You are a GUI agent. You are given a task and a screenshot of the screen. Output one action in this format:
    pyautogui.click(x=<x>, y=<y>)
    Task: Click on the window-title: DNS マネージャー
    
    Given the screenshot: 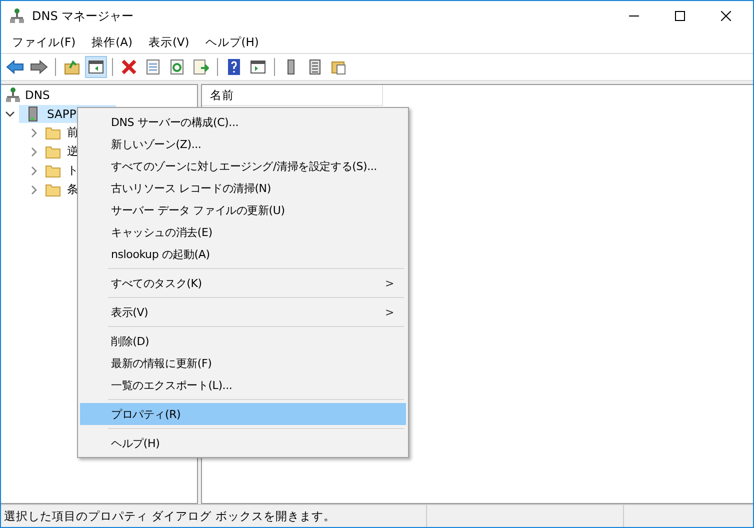 What is the action you would take?
    pyautogui.click(x=83, y=16)
    